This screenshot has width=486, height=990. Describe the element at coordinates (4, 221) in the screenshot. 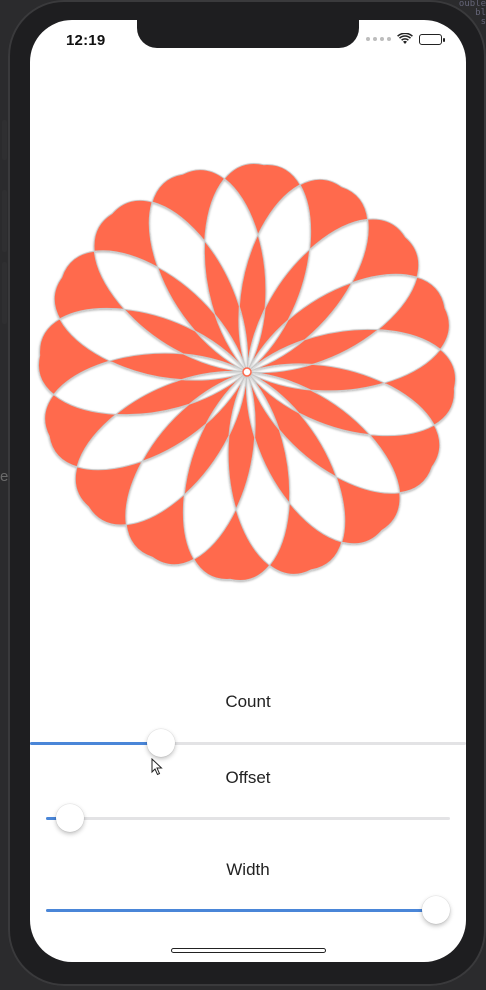

I see `volume-up-button` at that location.